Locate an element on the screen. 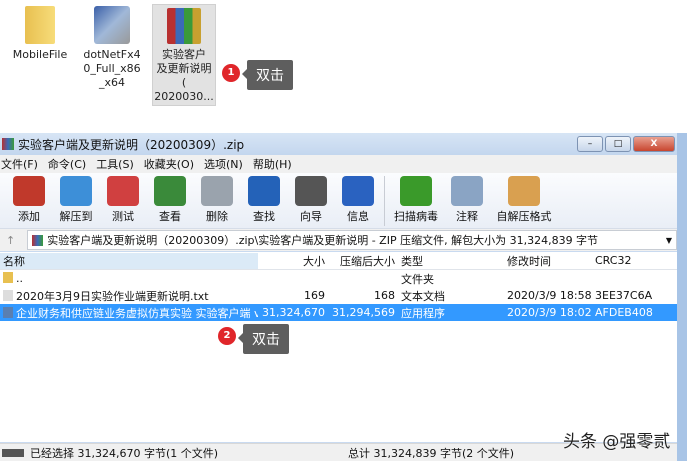 The image size is (687, 461). toolbar-label: 信息 is located at coordinates (358, 216).